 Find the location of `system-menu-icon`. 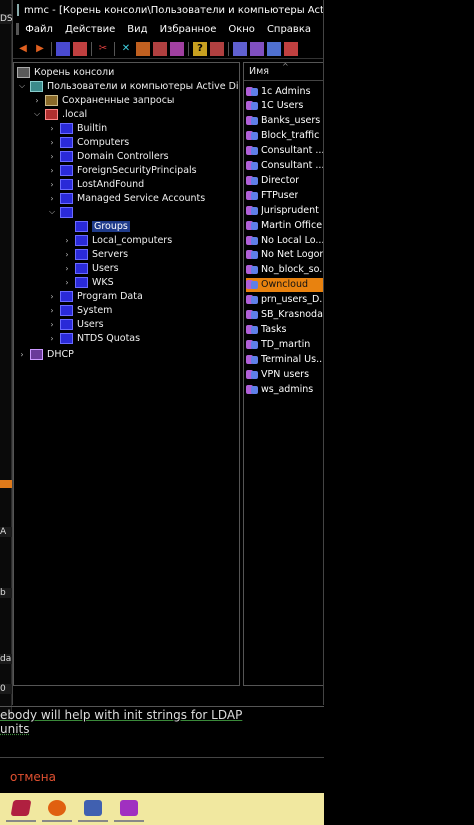

system-menu-icon is located at coordinates (18, 29).